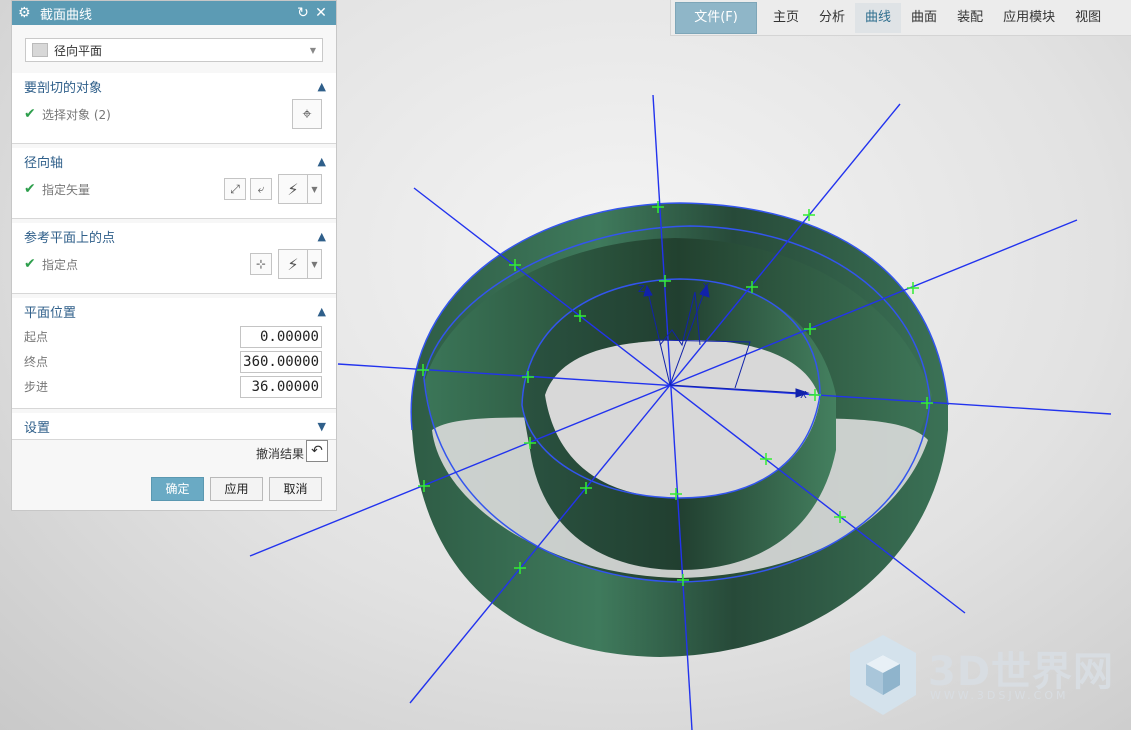 This screenshot has height=730, width=1131. What do you see at coordinates (174, 264) in the screenshot?
I see `specify-point-row: ✔ 指定点 ⊹ ⚡ ▼` at bounding box center [174, 264].